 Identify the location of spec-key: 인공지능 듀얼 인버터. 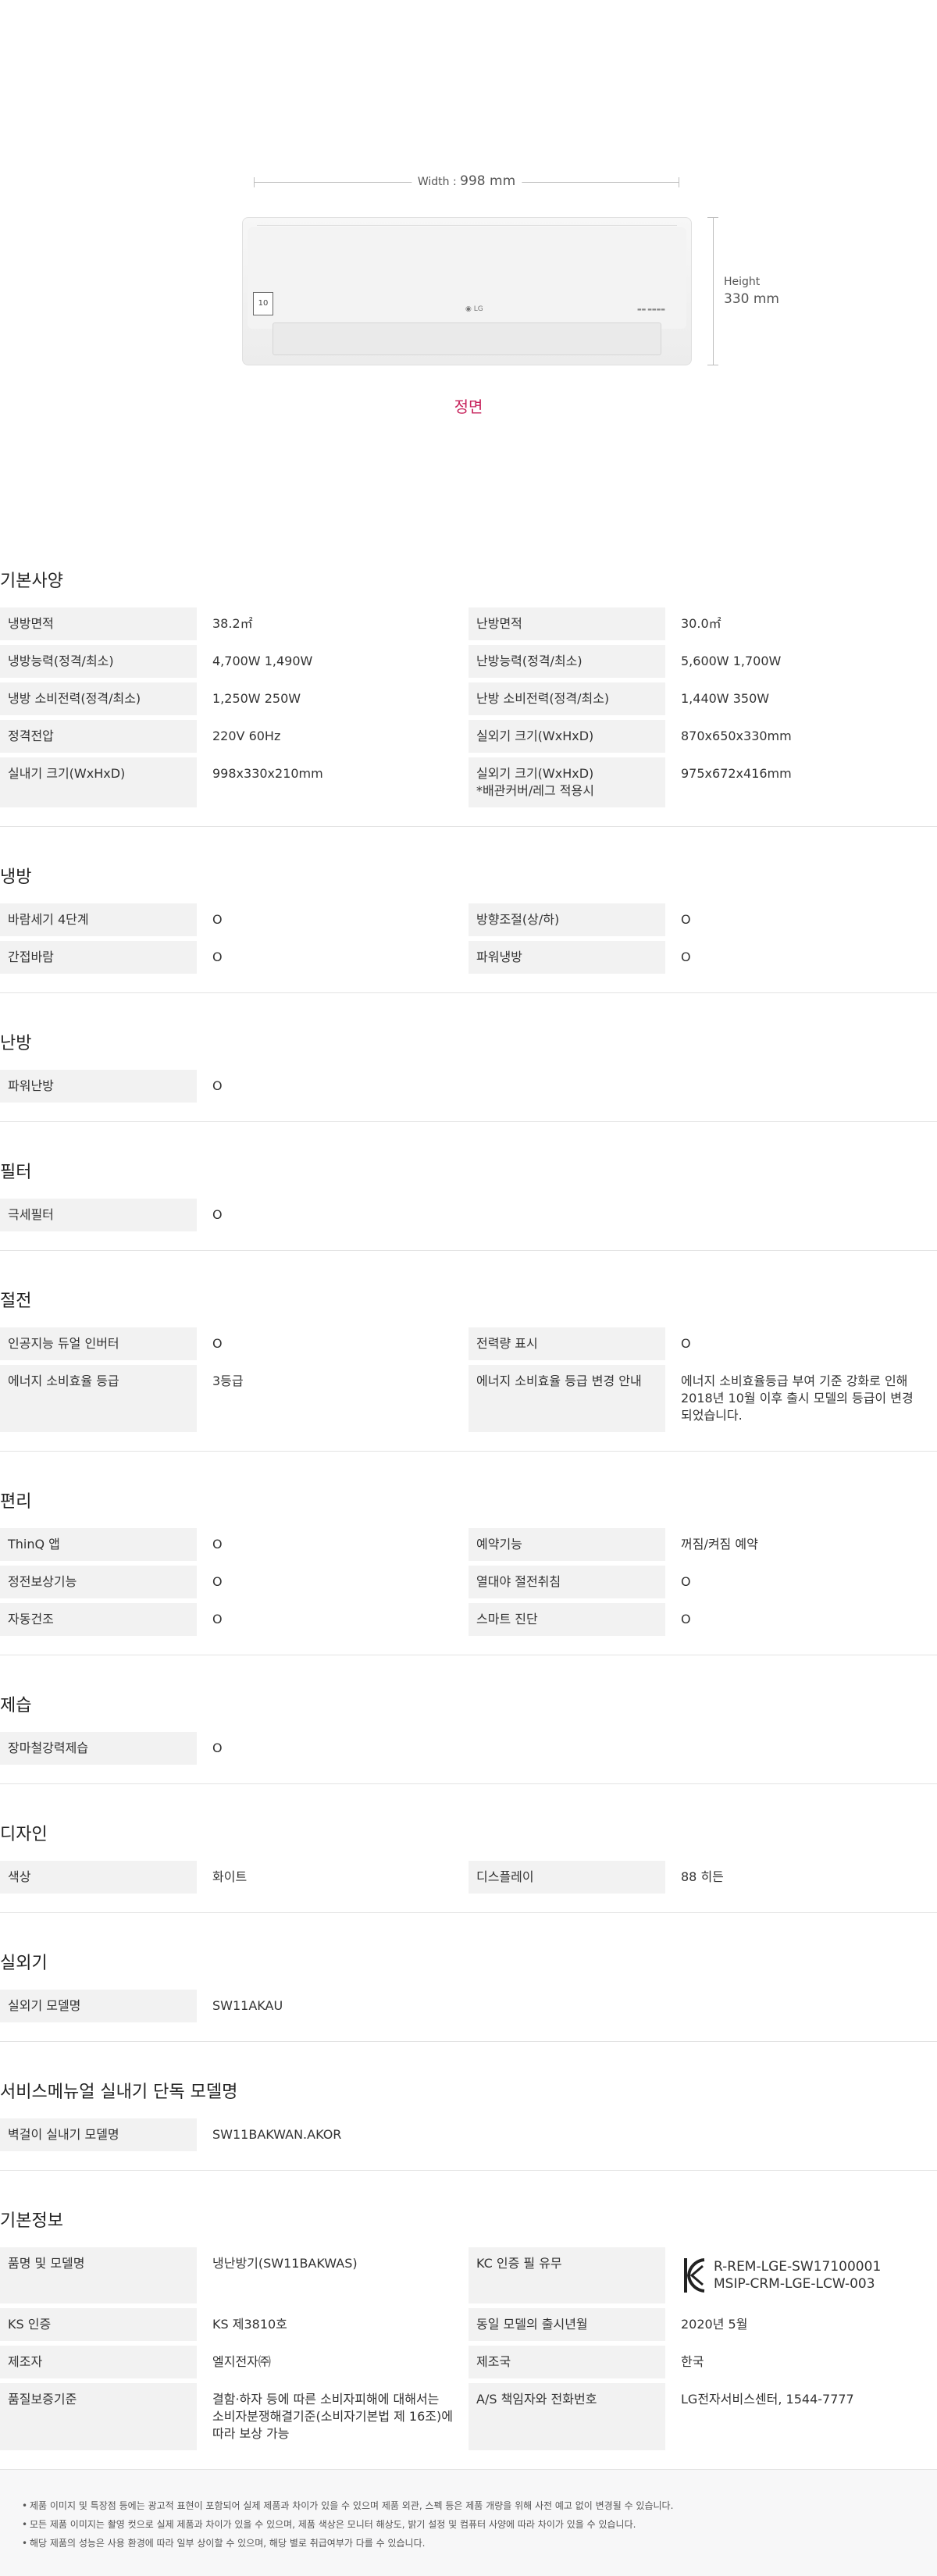
(98, 1343).